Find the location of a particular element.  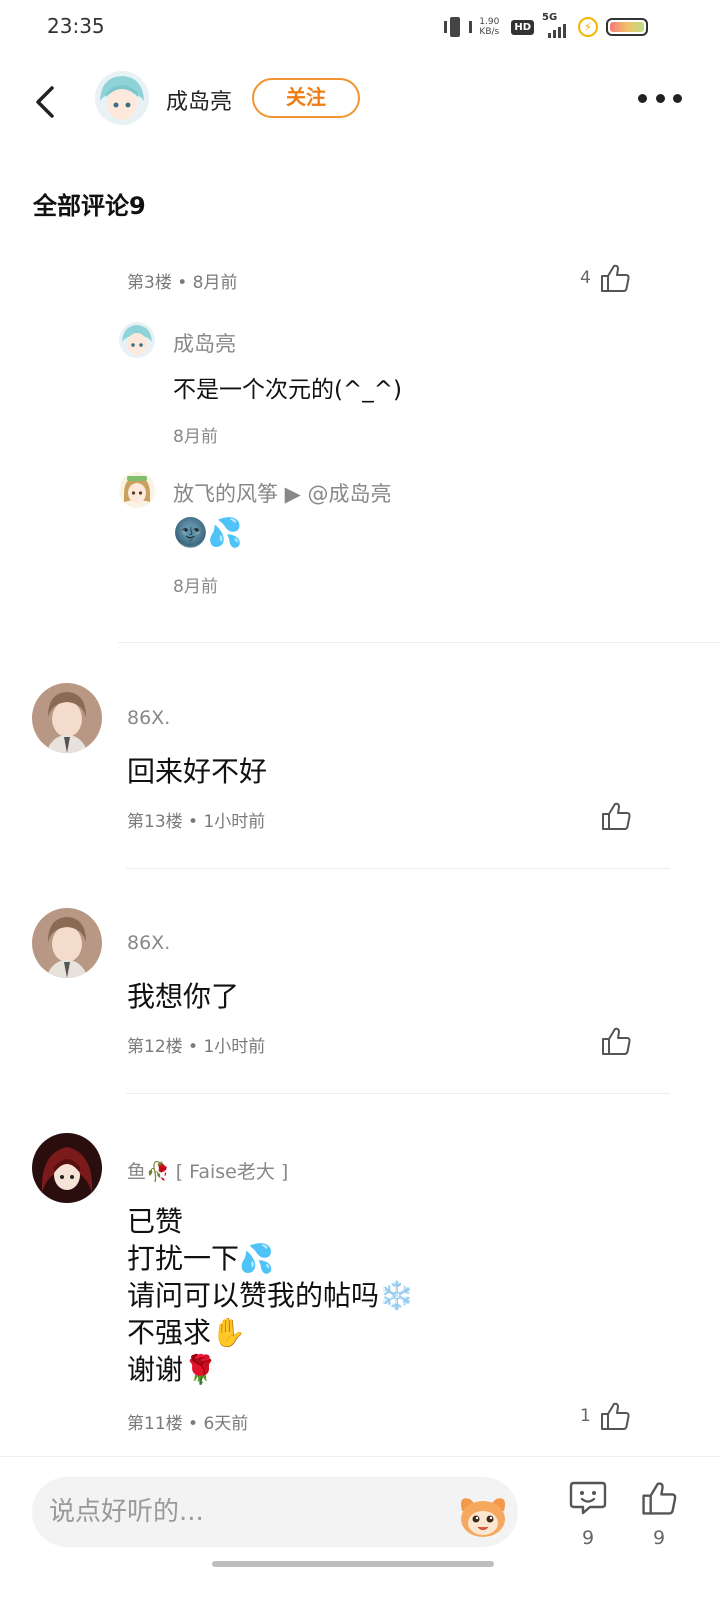

more-options-icon is located at coordinates (660, 98).